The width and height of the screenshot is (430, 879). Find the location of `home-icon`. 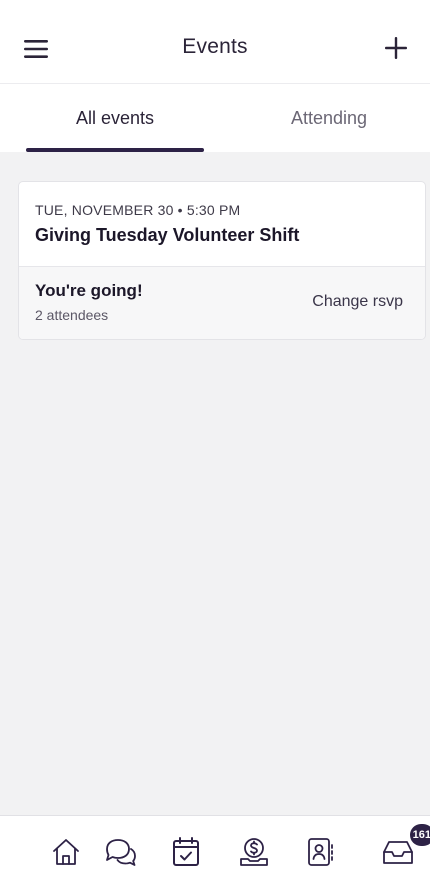

home-icon is located at coordinates (66, 852).